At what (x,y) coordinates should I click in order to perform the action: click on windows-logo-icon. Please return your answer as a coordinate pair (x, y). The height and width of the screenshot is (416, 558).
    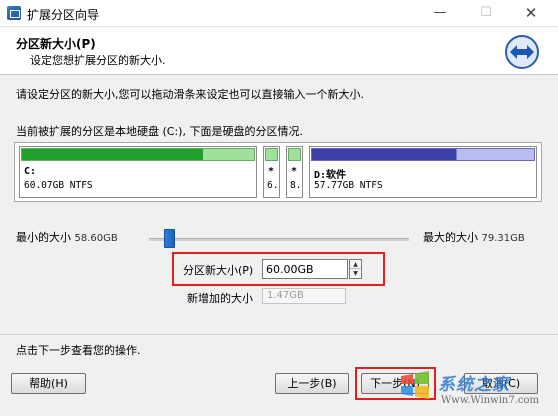
    Looking at the image, I should click on (415, 385).